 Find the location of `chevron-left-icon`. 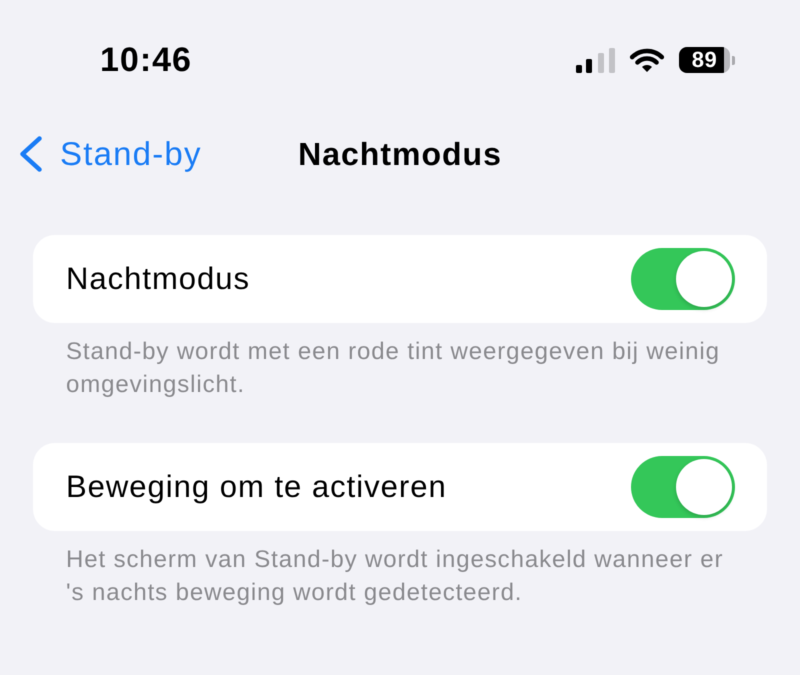

chevron-left-icon is located at coordinates (30, 154).